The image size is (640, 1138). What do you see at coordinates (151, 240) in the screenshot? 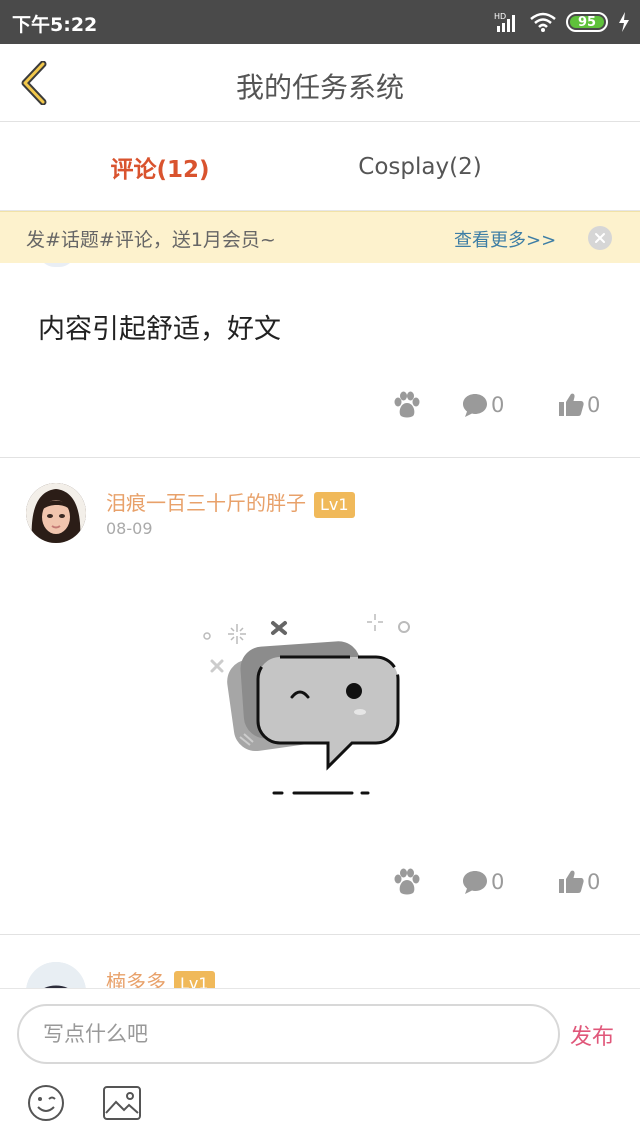
I see `promo-text: 发#话题#评论，送1月会员~` at bounding box center [151, 240].